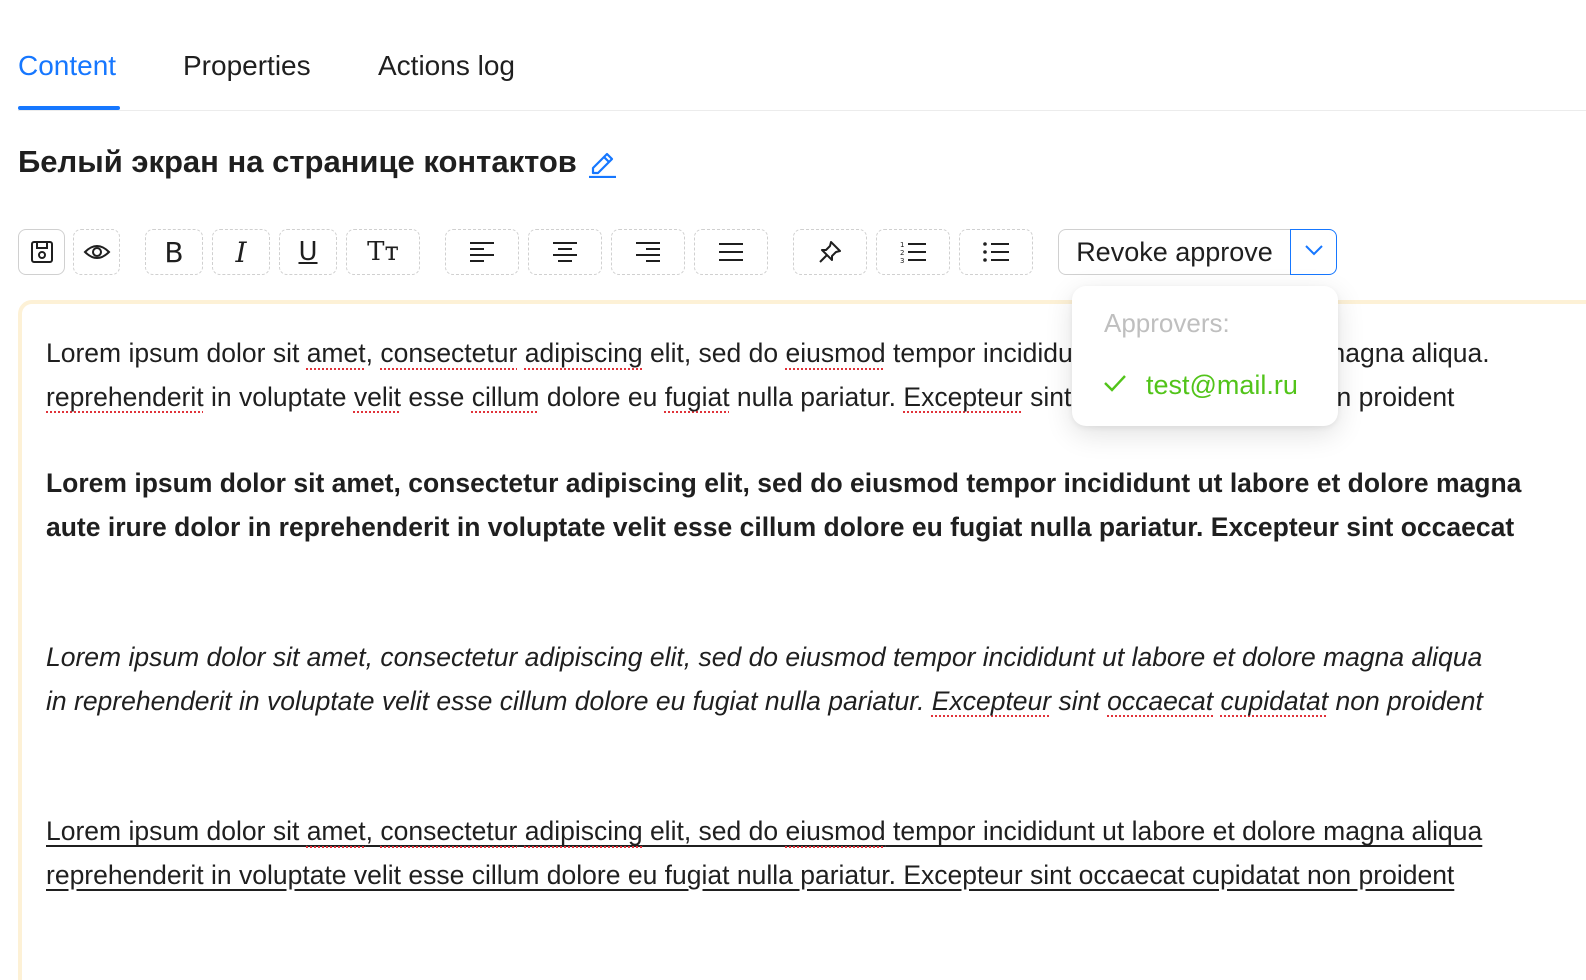 Image resolution: width=1586 pixels, height=980 pixels. I want to click on tab-bar: Content Properties Actions log, so click(802, 55).